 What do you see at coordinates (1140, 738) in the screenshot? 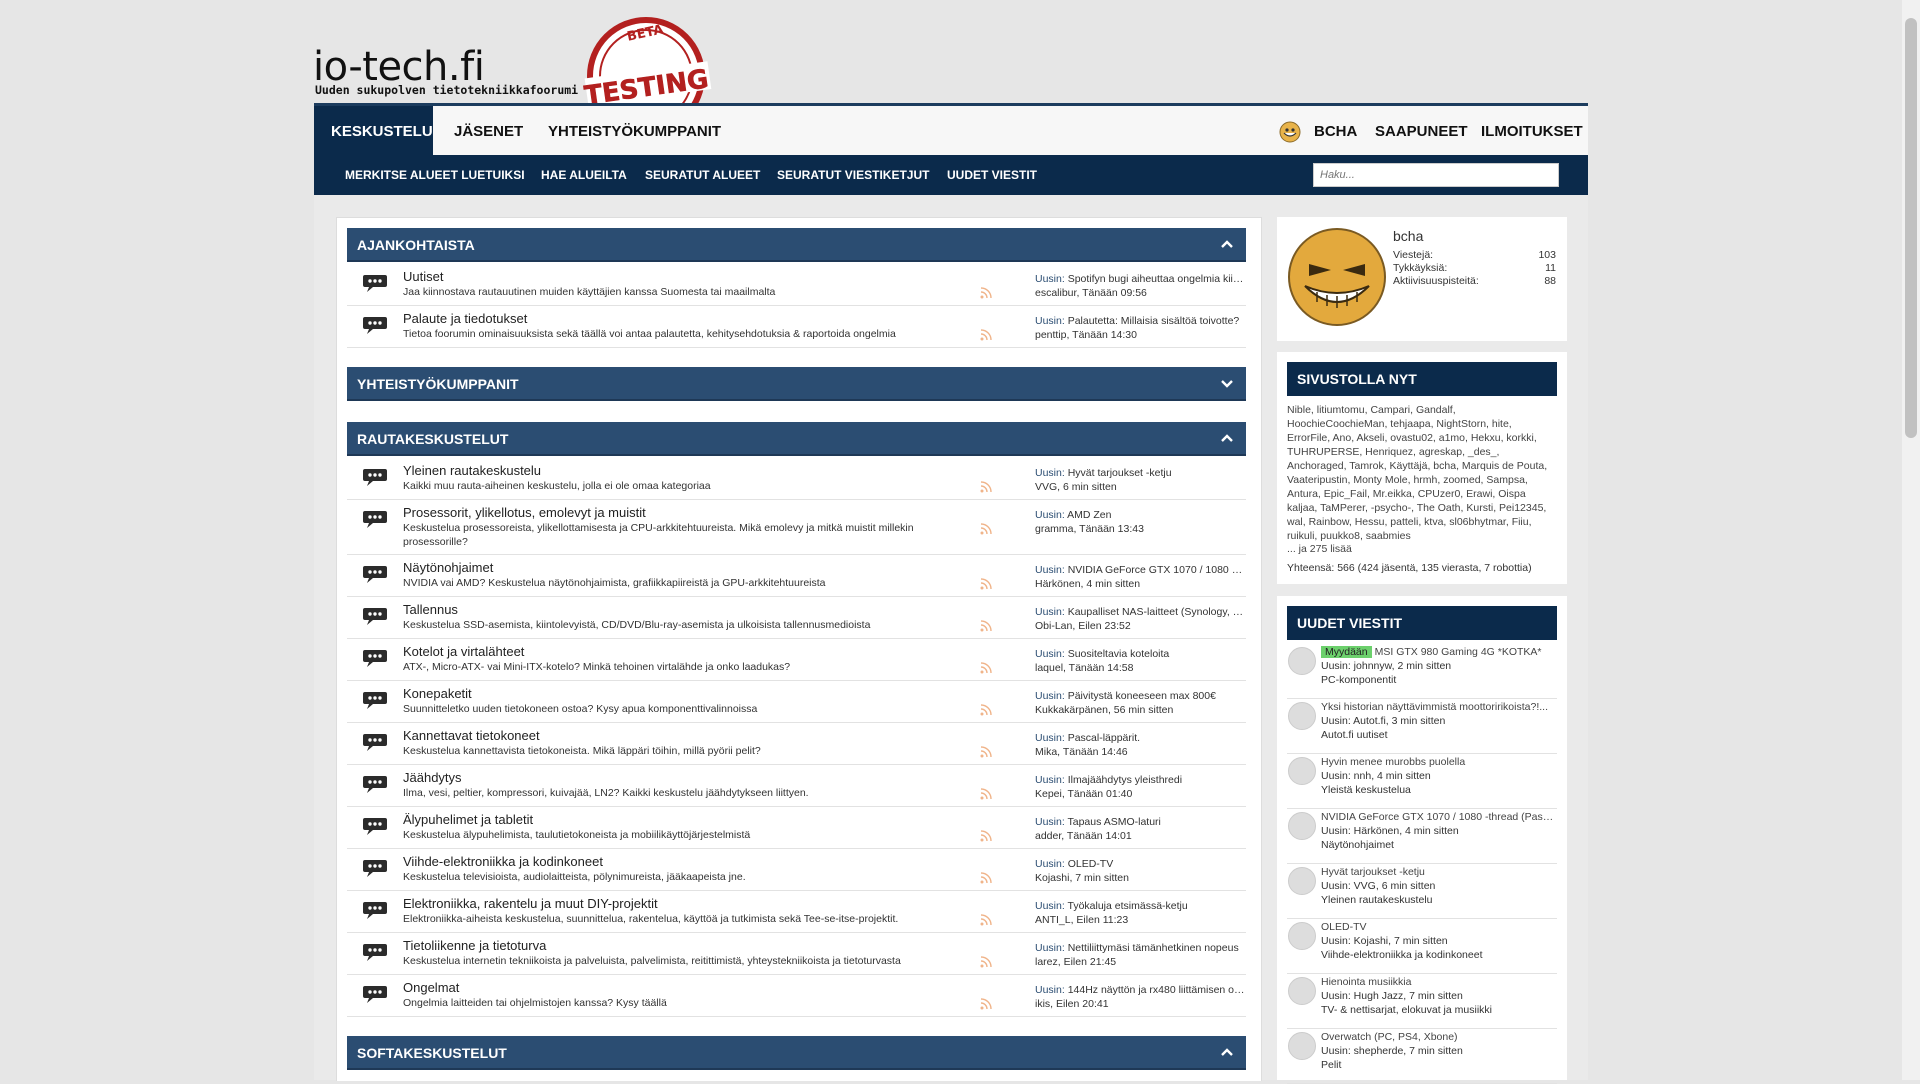
I see `last-post-title: Uusin: Pascal-läppärit.` at bounding box center [1140, 738].